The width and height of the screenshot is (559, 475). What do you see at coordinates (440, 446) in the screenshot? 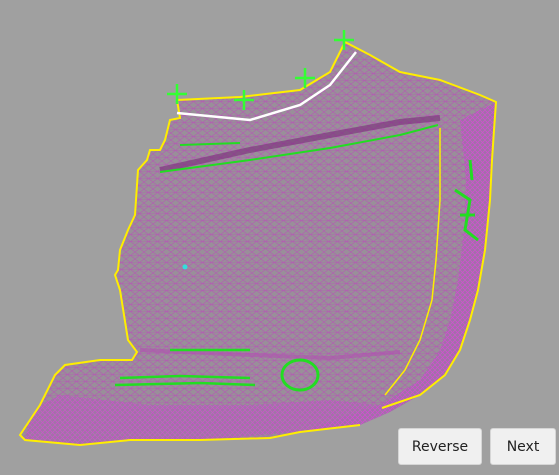
I see `reverse-button: Reverse` at bounding box center [440, 446].